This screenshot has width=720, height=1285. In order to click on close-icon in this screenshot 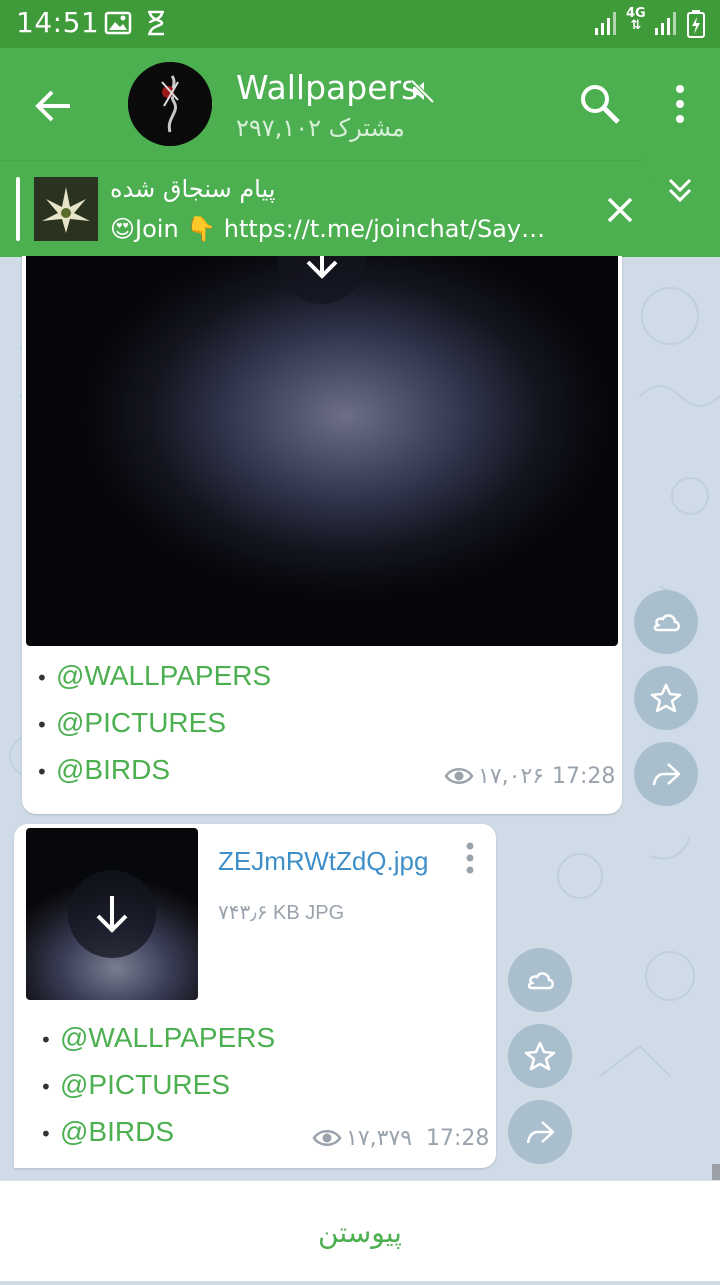, I will do `click(620, 210)`.